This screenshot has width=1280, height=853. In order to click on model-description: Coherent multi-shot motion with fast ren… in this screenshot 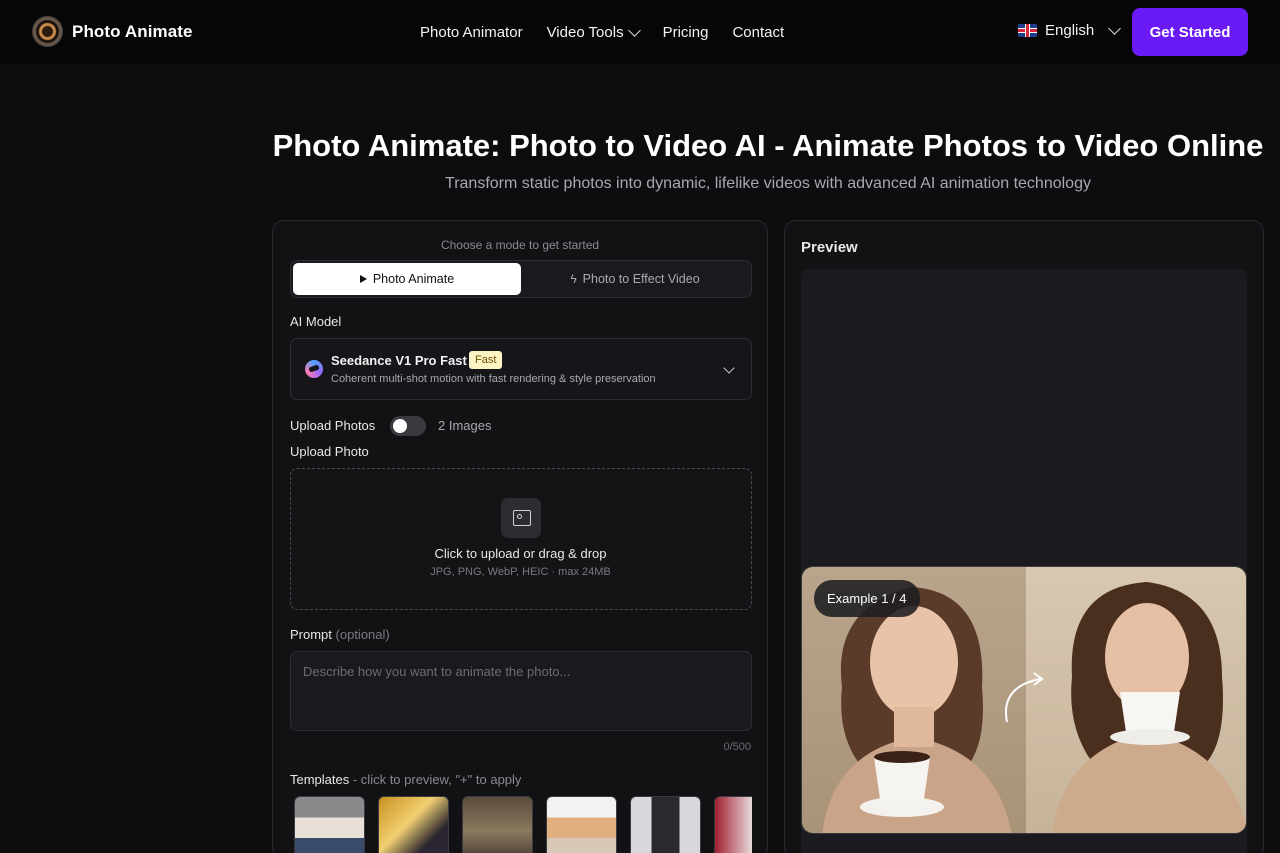, I will do `click(493, 379)`.